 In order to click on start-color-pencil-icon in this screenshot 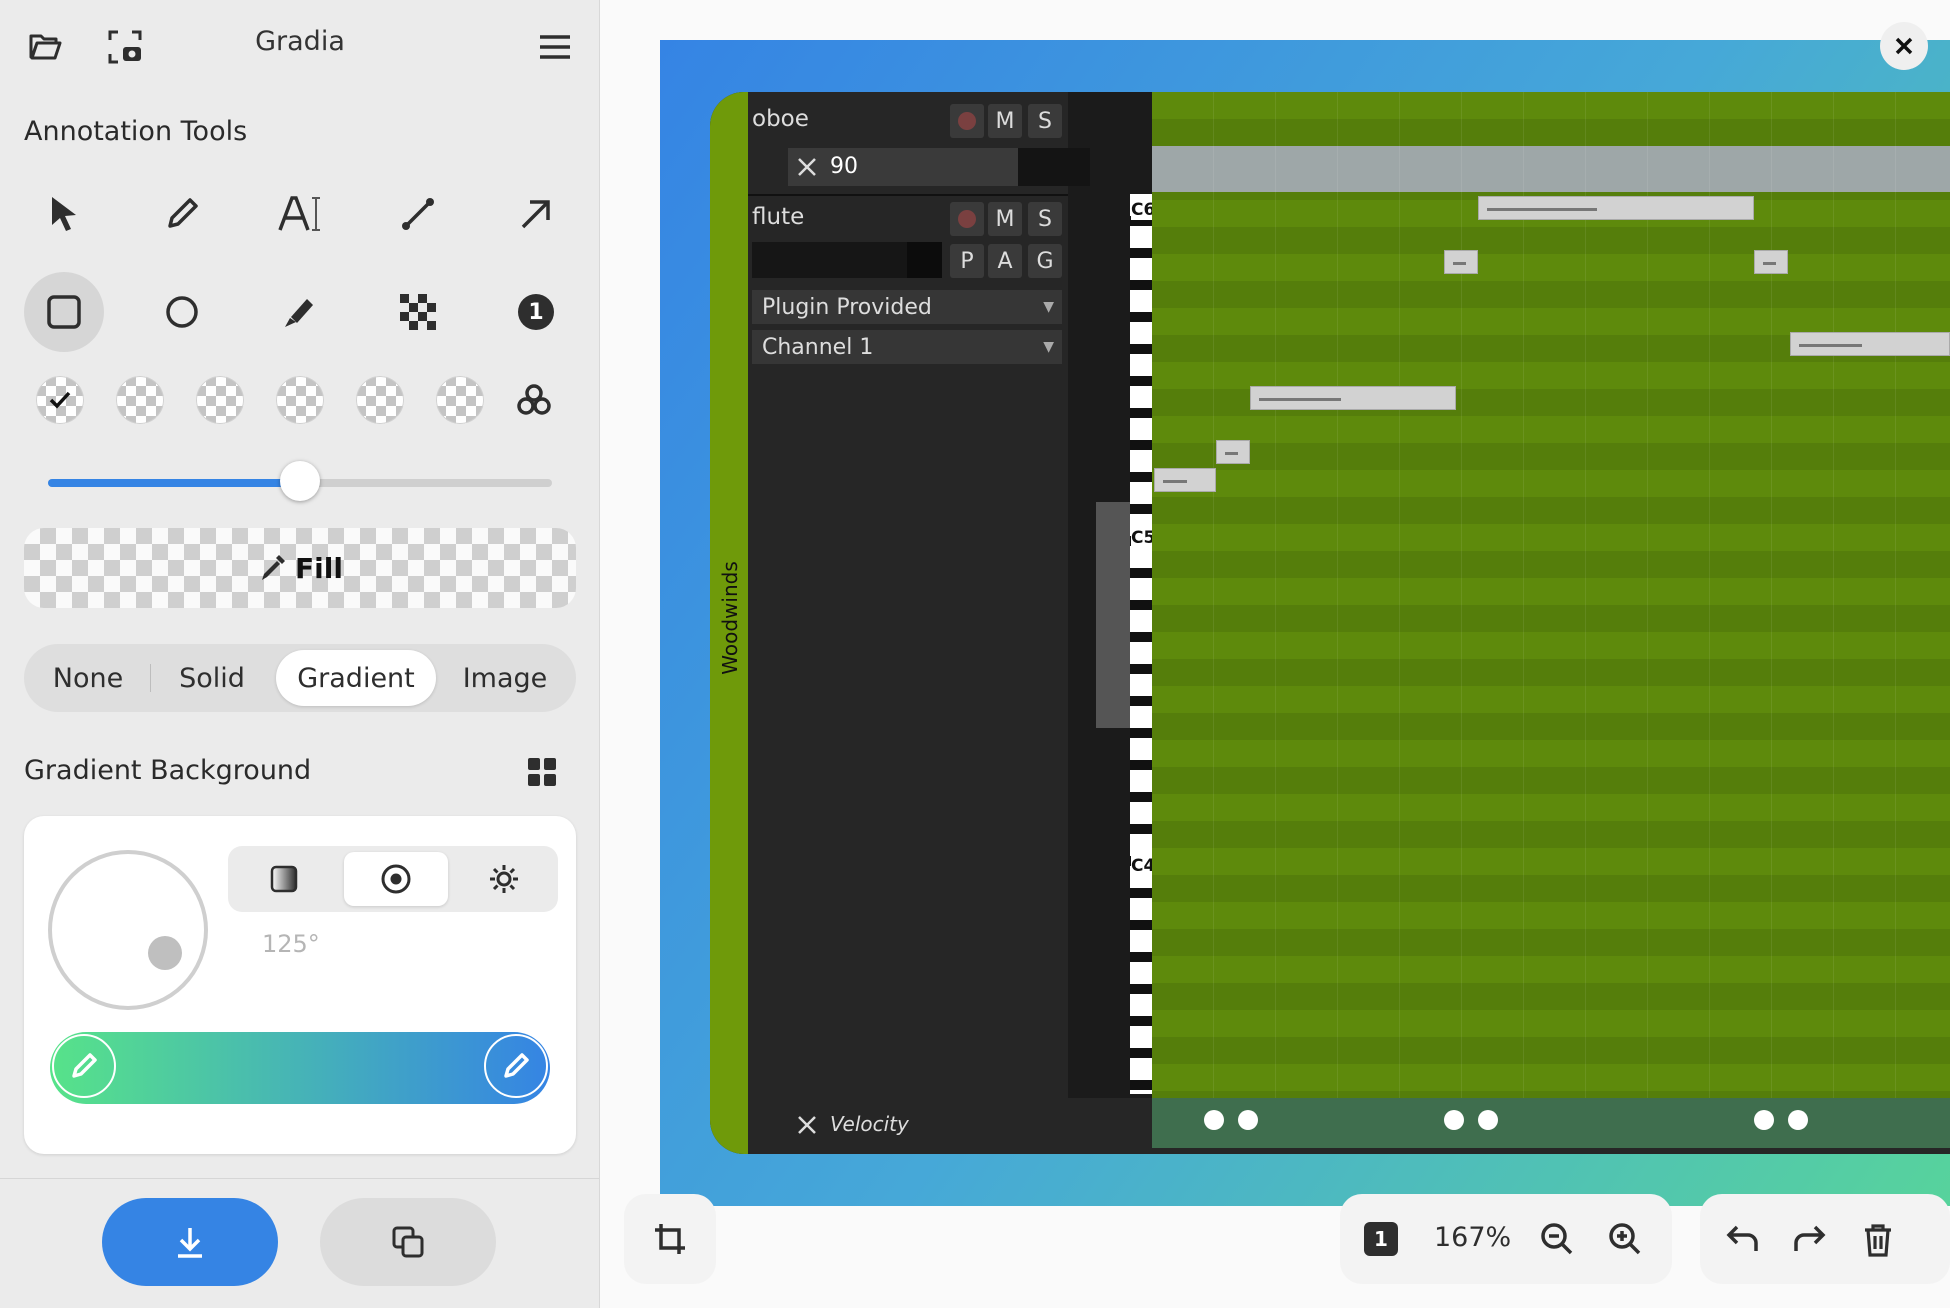, I will do `click(84, 1066)`.